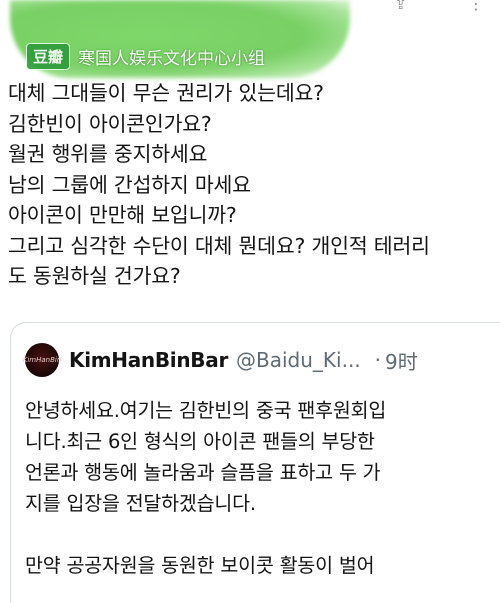  Describe the element at coordinates (140, 503) in the screenshot. I see `quoted-line: 지를 입장을 전달하겠습니다.` at that location.